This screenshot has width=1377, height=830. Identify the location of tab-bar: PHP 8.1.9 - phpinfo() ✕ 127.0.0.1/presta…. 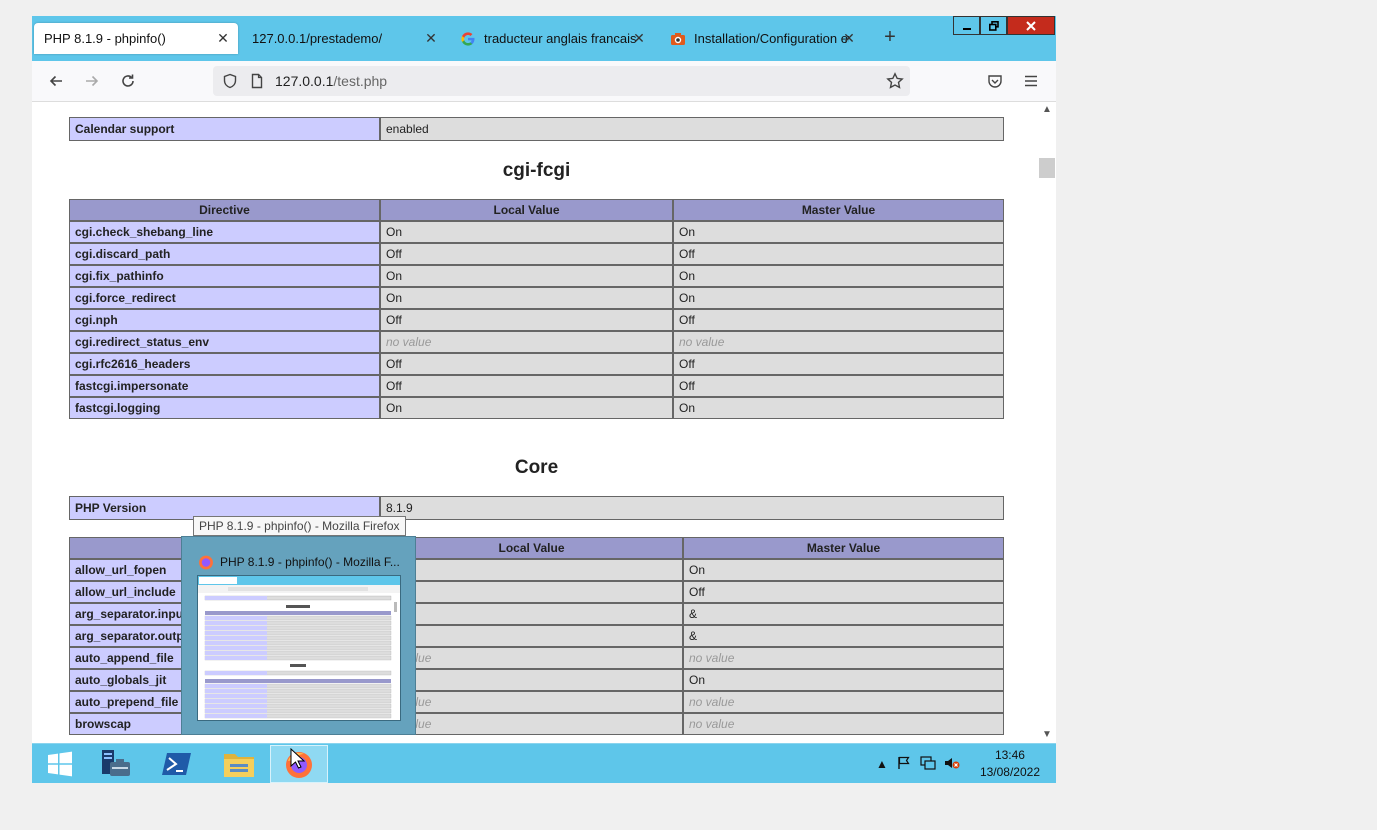
(544, 38).